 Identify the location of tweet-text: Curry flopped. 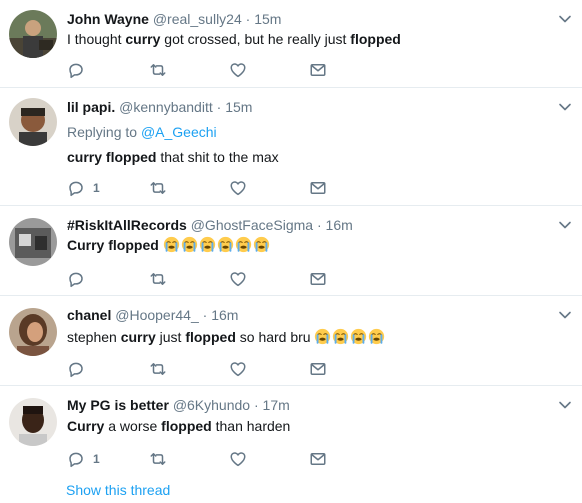
(169, 245).